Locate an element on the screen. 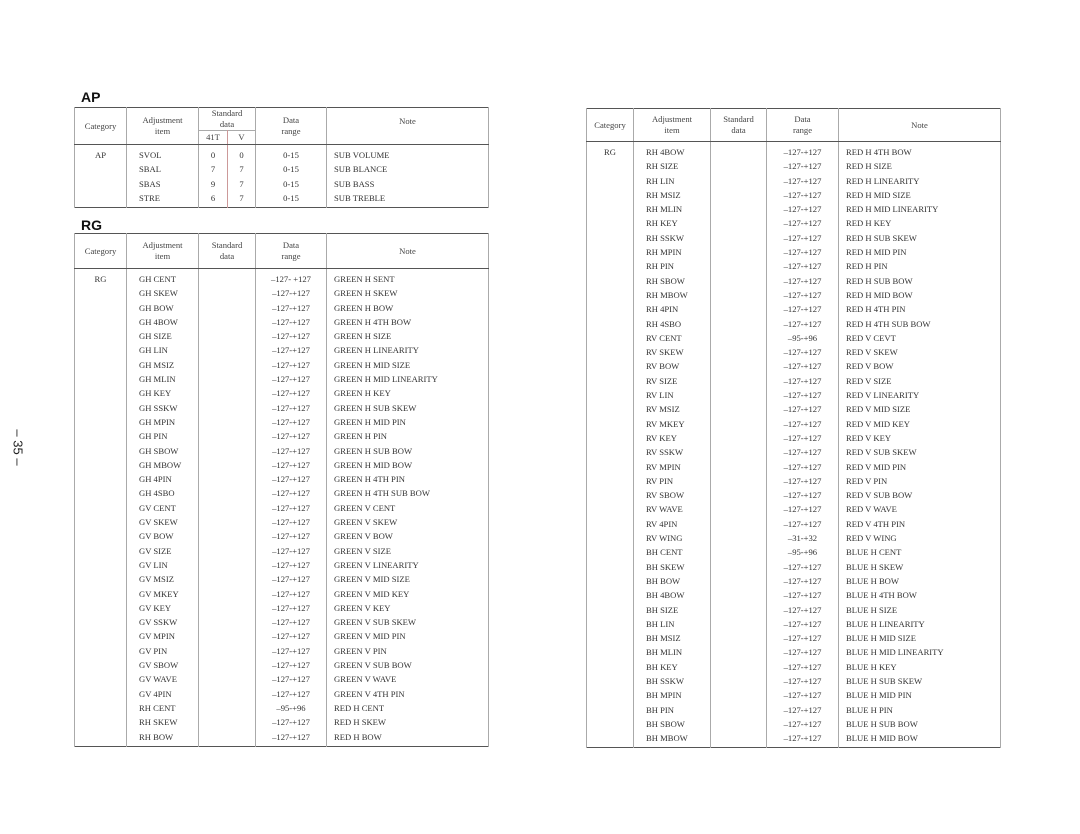 The width and height of the screenshot is (1080, 834). adjustment-item-cell: BH CENT is located at coordinates (672, 552).